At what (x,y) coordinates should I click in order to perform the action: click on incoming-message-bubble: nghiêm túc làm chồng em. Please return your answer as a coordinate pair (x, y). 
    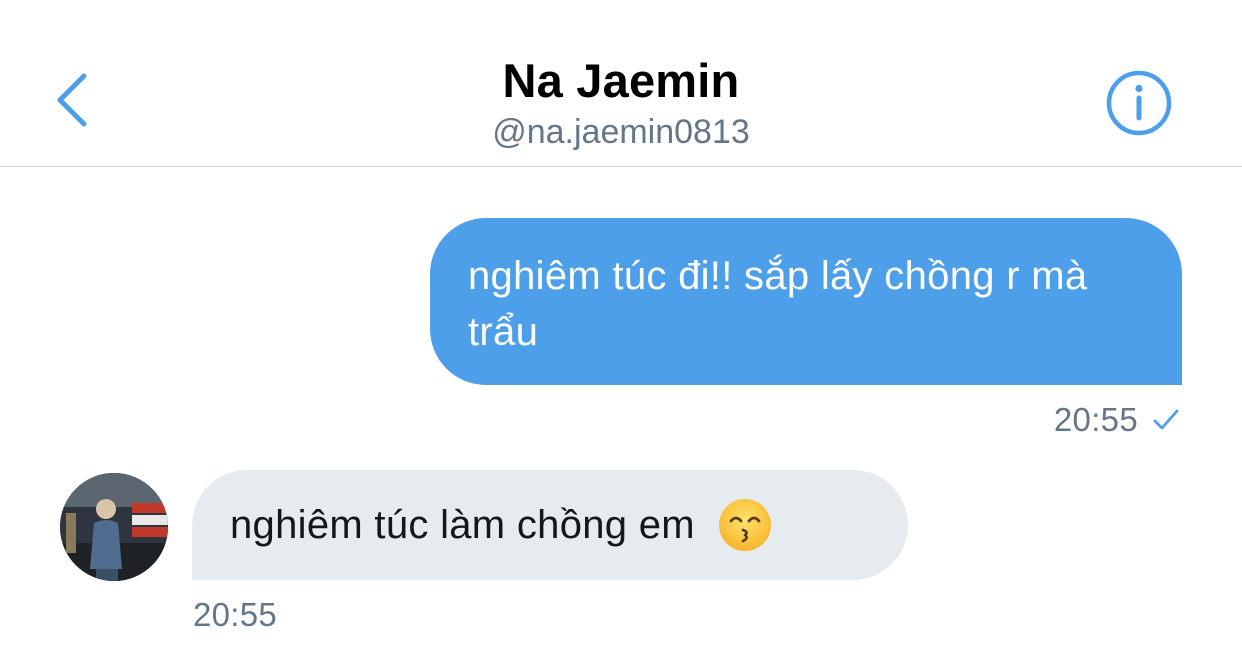
    Looking at the image, I should click on (550, 525).